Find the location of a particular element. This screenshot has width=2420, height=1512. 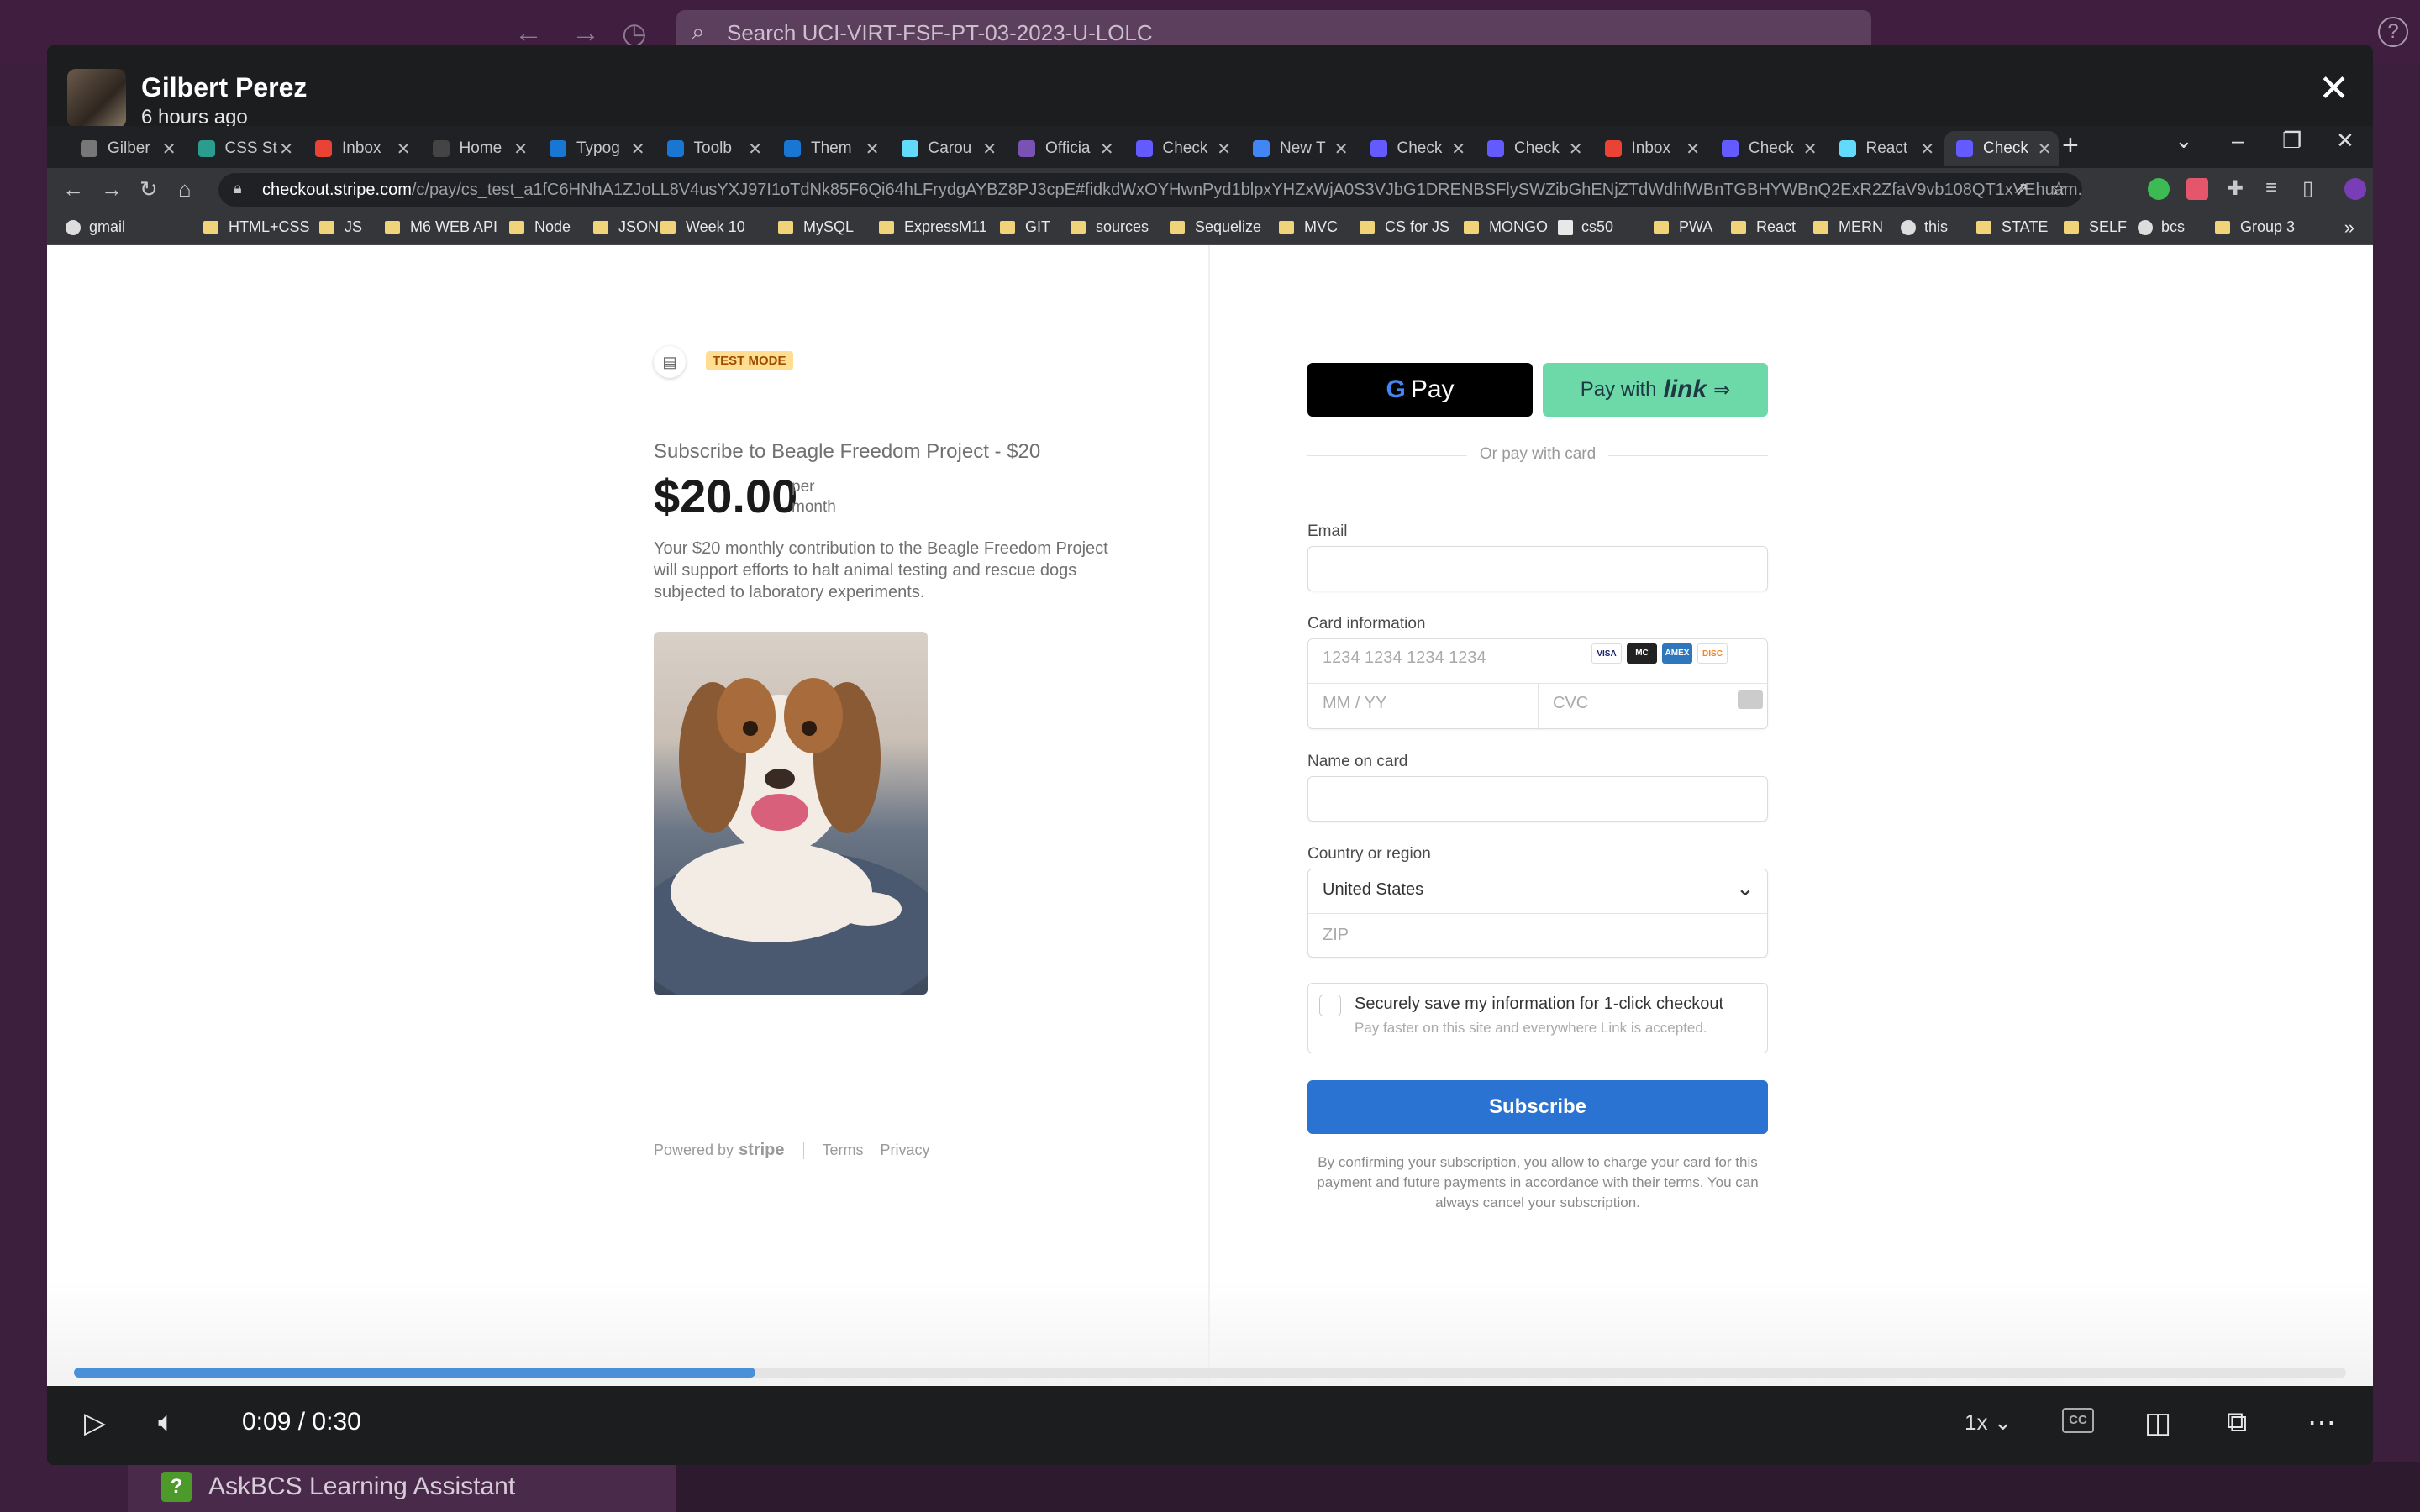

cvc-input: CVC is located at coordinates (1570, 703).